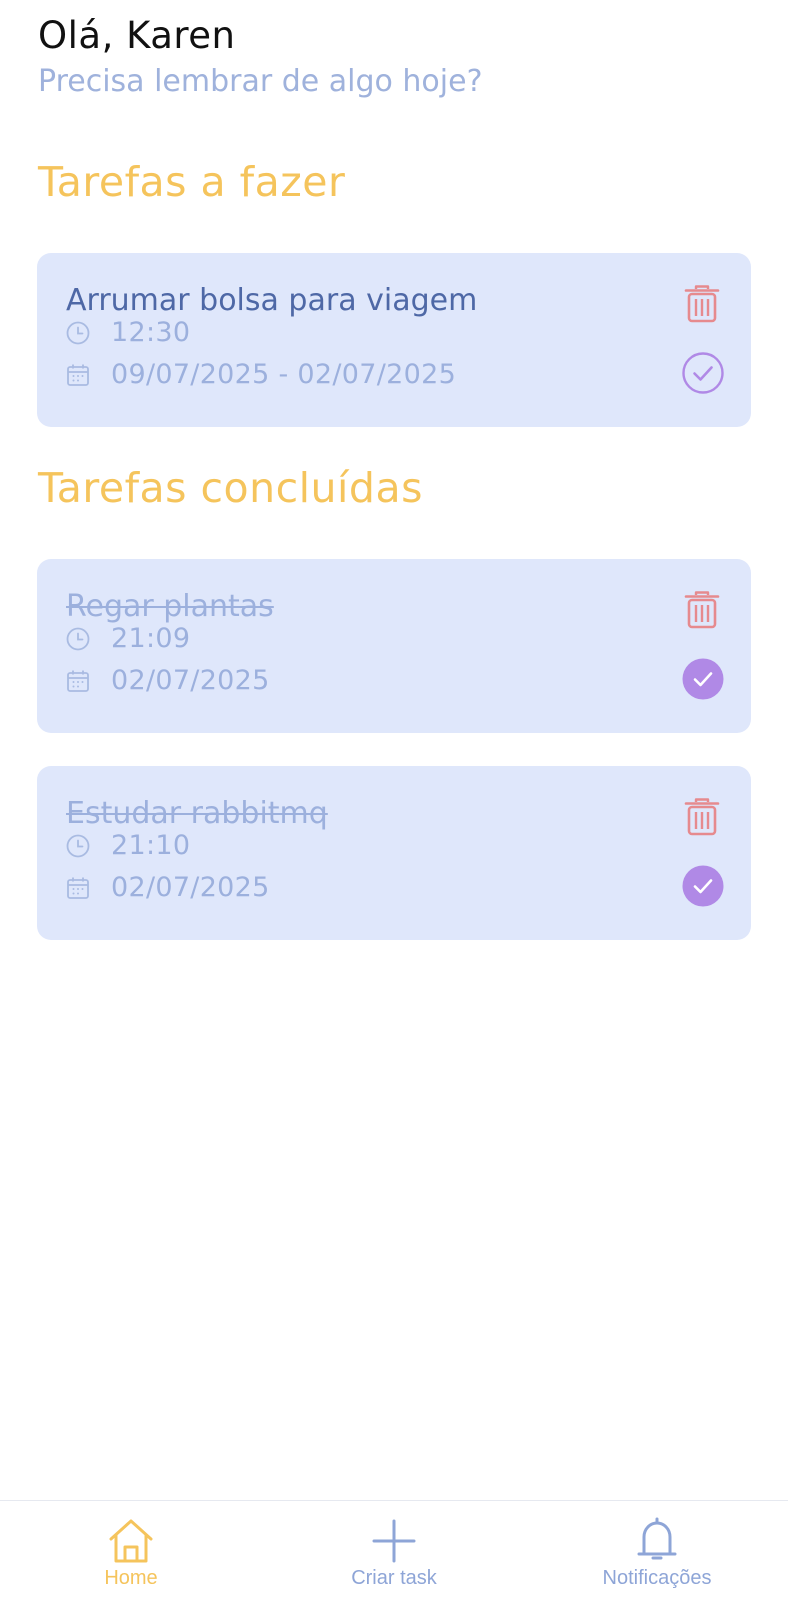  Describe the element at coordinates (394, 1578) in the screenshot. I see `tab-create-task-label: Criar task` at that location.